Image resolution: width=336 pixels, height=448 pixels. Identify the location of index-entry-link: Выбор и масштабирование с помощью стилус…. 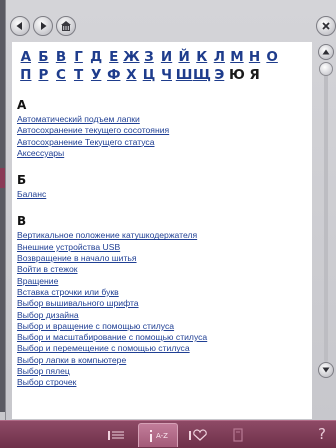
(164, 337).